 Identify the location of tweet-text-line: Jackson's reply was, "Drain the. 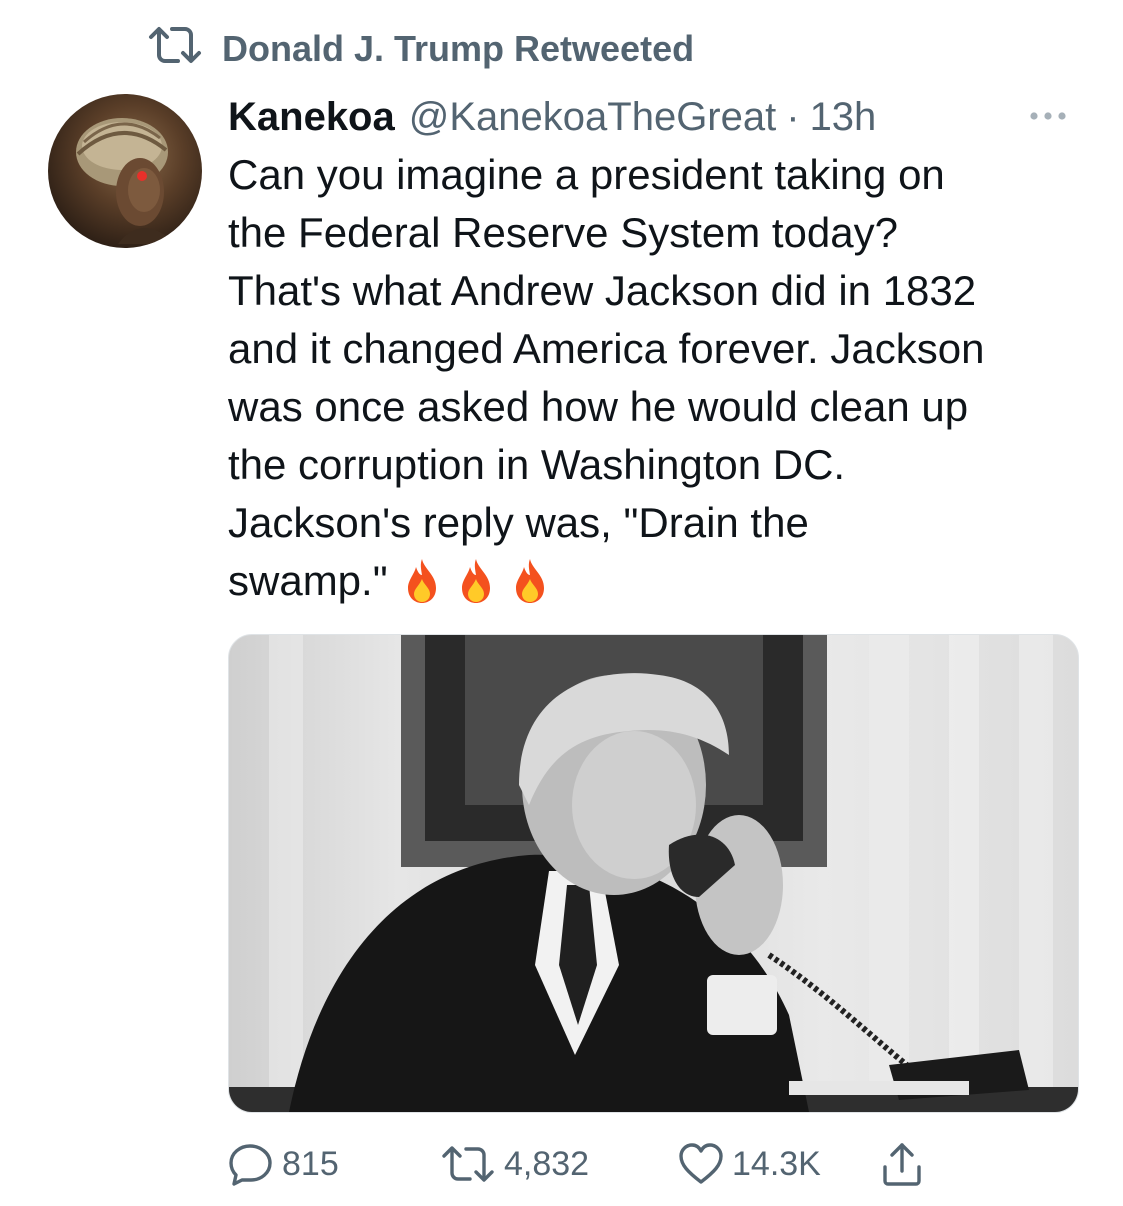
(518, 522).